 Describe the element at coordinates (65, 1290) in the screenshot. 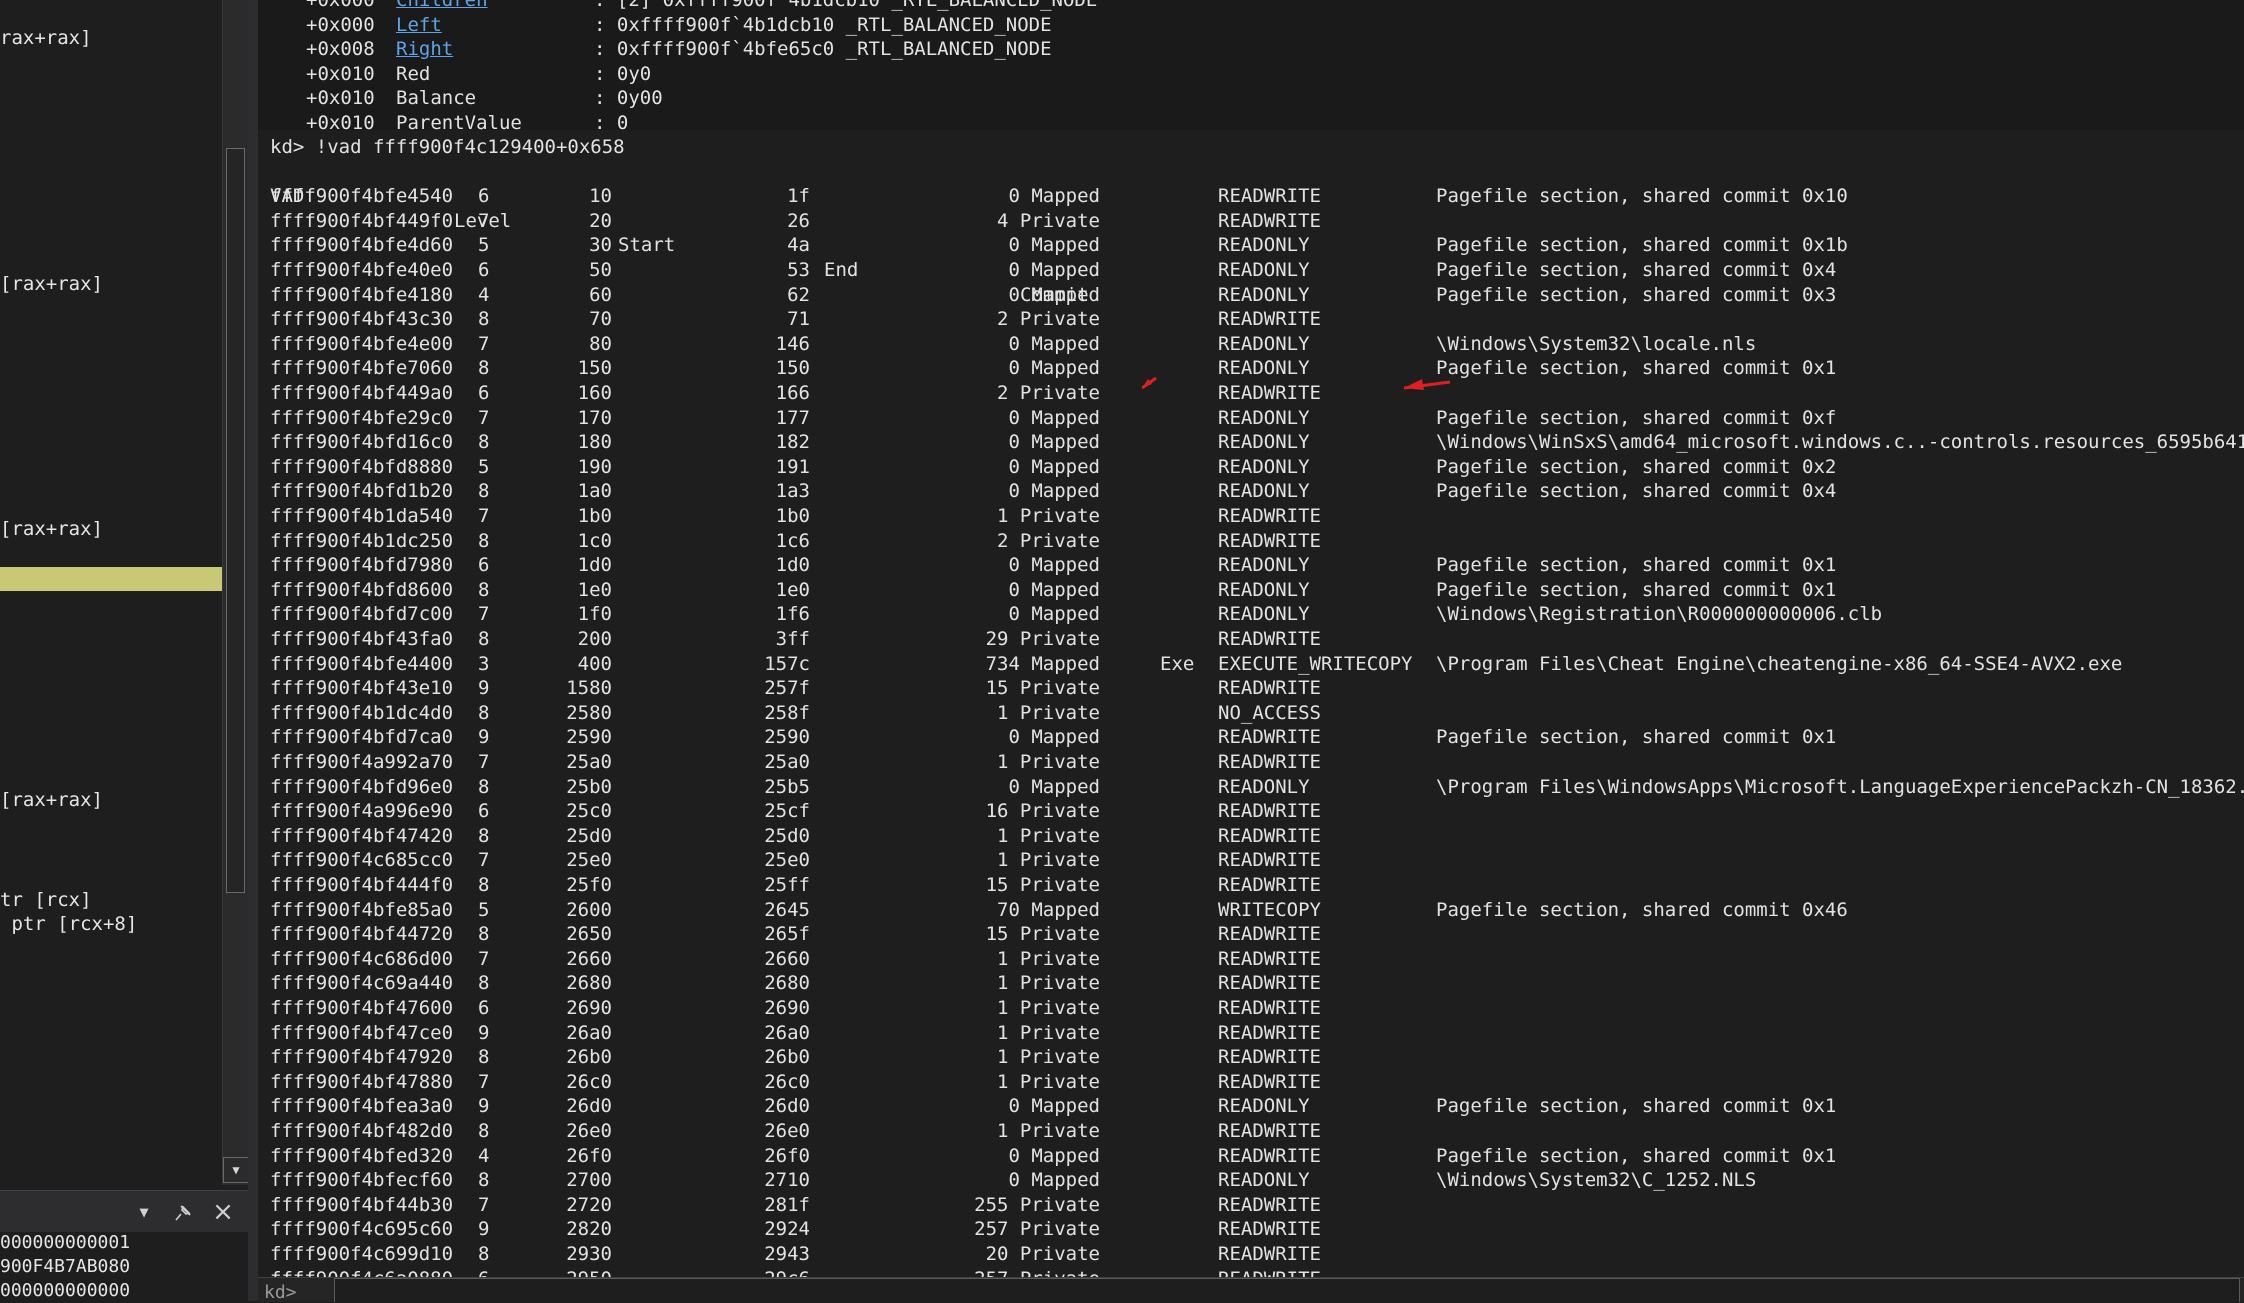

I see `memory-line: 000000000000` at that location.